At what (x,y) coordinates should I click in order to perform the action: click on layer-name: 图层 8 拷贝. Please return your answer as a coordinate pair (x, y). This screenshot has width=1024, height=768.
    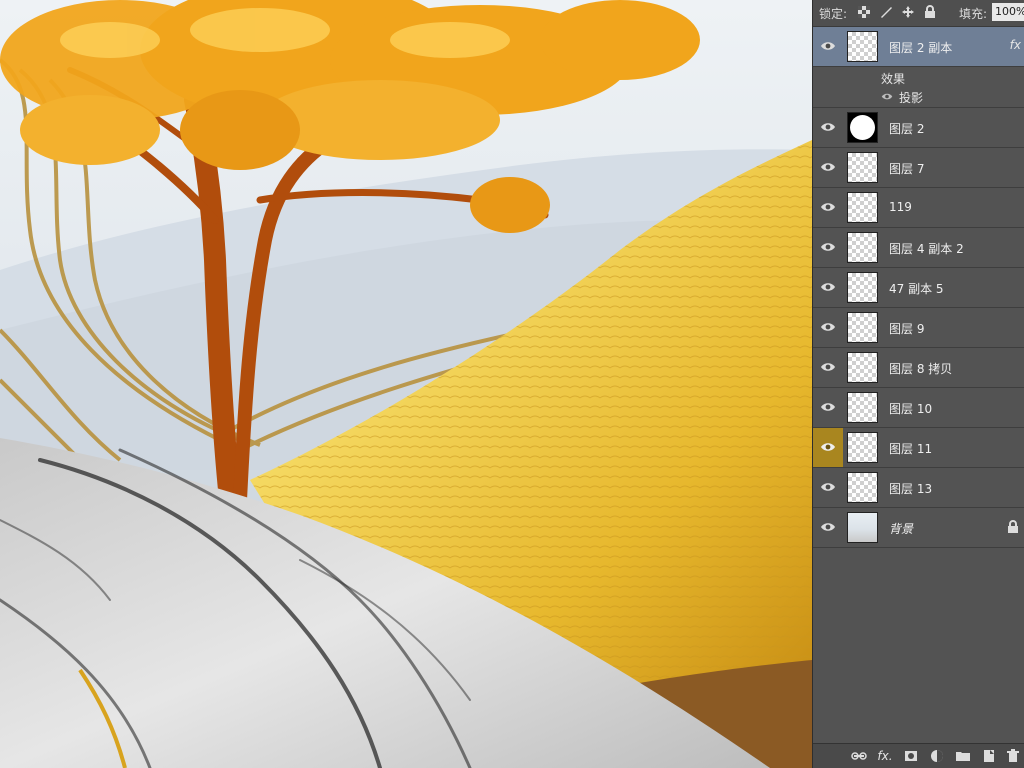
    Looking at the image, I should click on (921, 369).